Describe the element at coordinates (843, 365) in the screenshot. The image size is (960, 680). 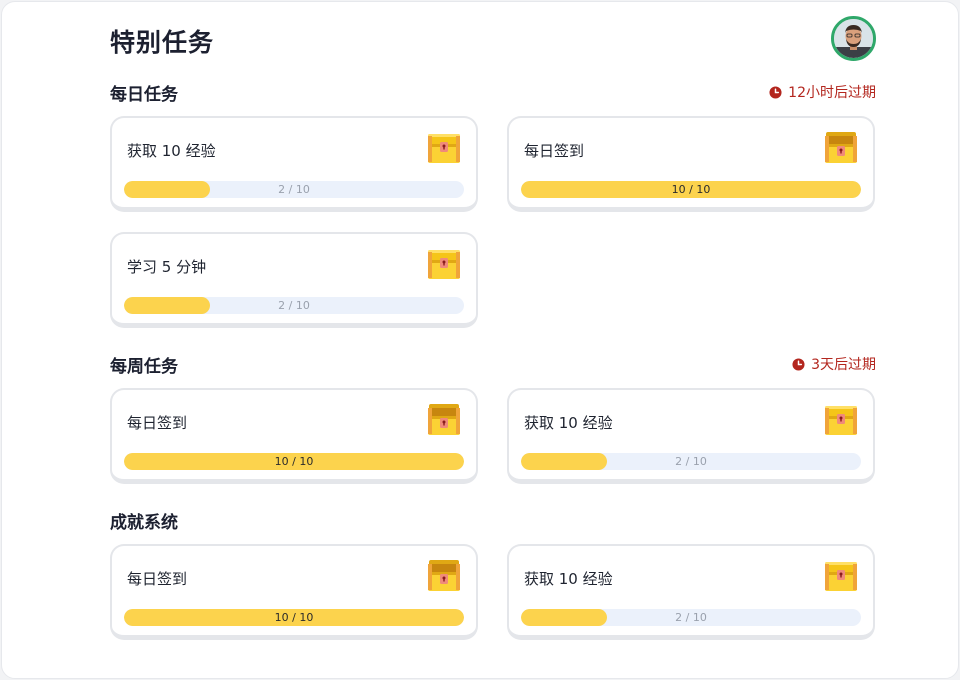
I see `expiry-text: 3天后过期` at that location.